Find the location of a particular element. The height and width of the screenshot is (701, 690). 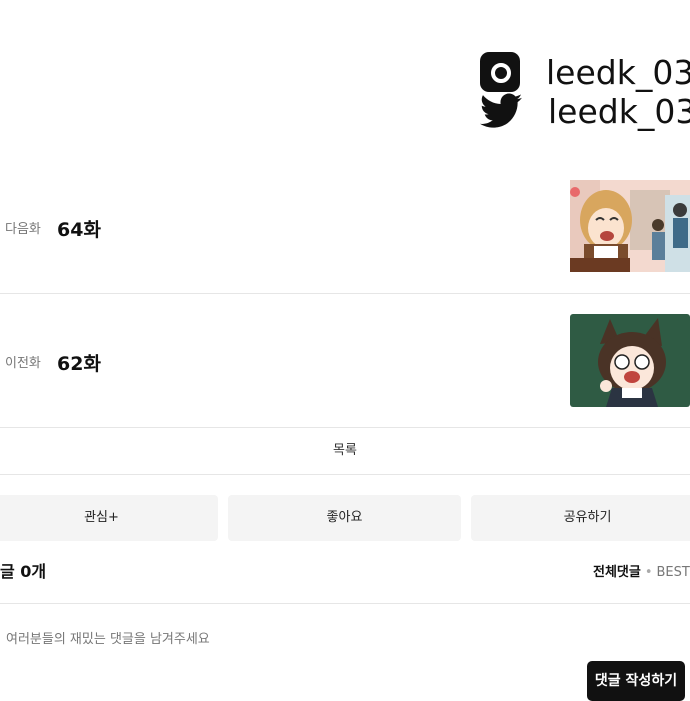

sort-best-comments-tab: BEST댓 is located at coordinates (673, 572).